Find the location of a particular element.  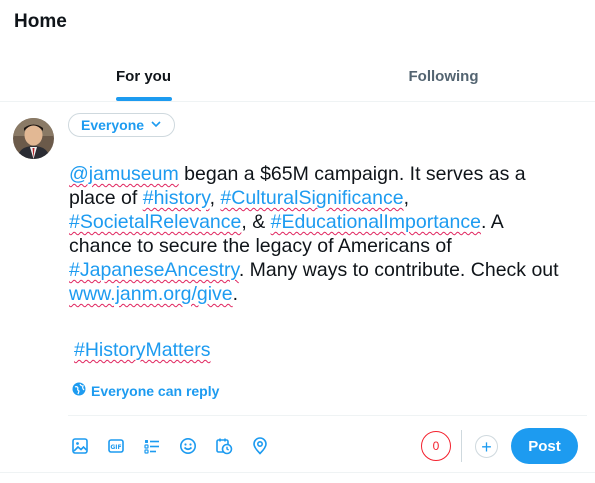

hashtag-link: #HistoryMatters is located at coordinates (142, 350).